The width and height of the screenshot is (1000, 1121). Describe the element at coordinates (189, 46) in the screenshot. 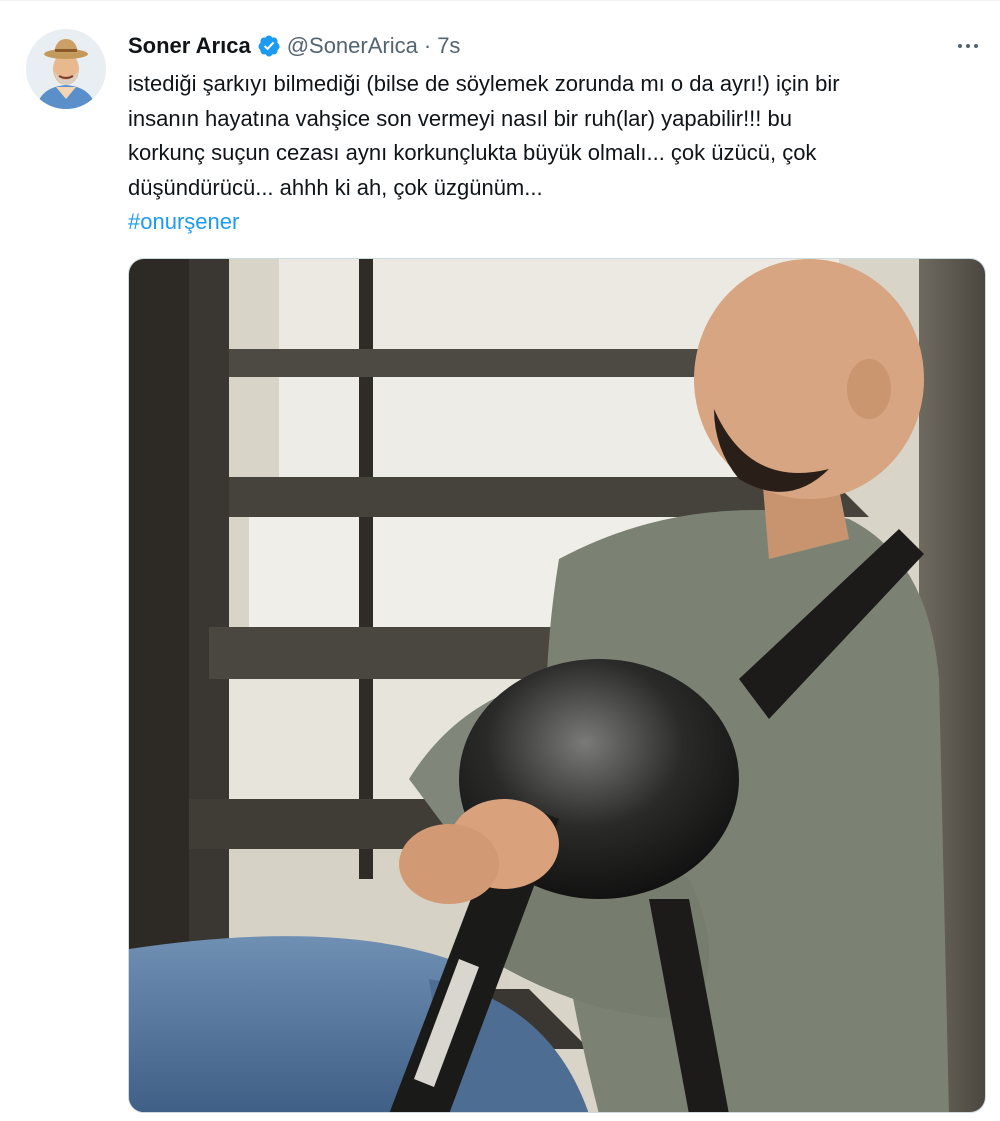

I see `author-name: Soner Arıca` at that location.